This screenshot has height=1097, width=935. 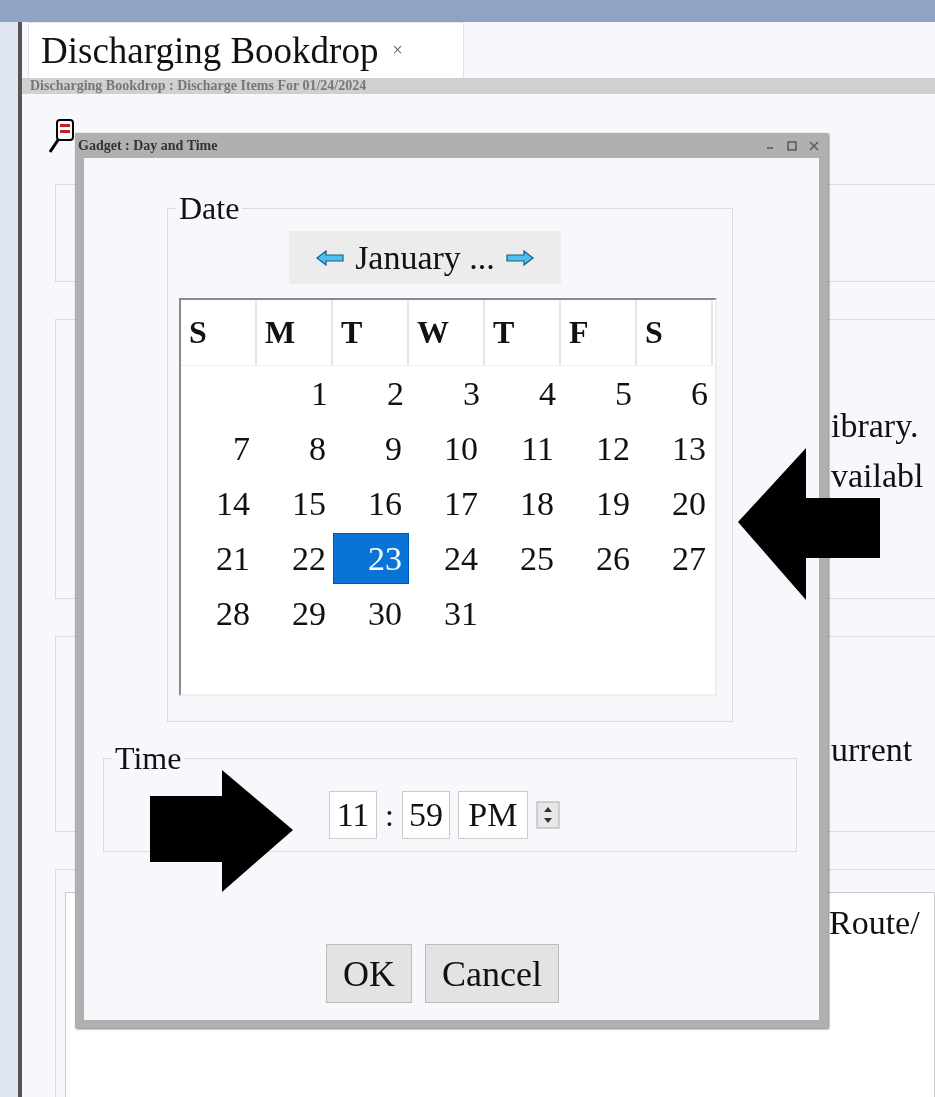 What do you see at coordinates (219, 613) in the screenshot?
I see `calendar-day: 28` at bounding box center [219, 613].